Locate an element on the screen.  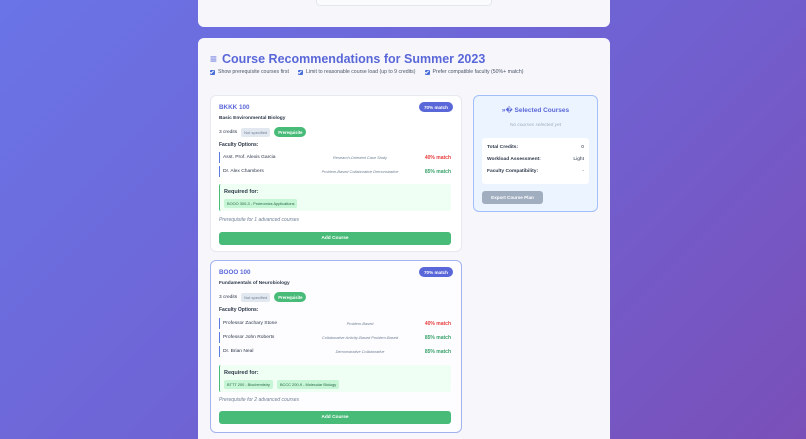
required-course-tag: BOOO 300-3 - Proteomics Applications is located at coordinates (261, 203).